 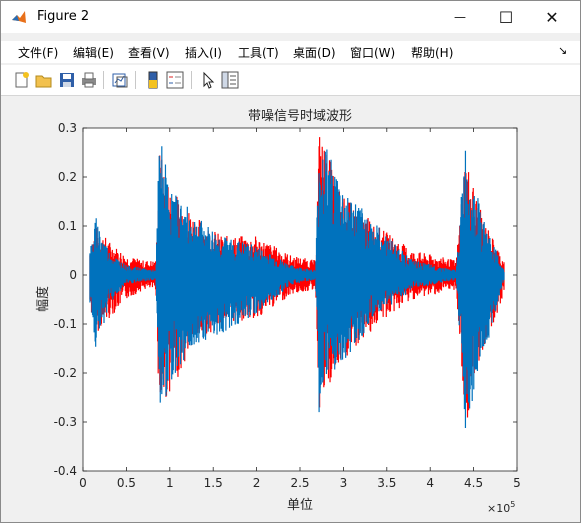 I want to click on y-tick-label: -0.3, so click(x=65, y=422).